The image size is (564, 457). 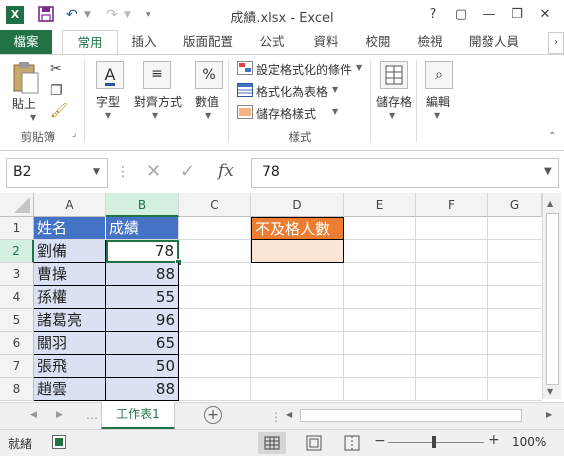 I want to click on conditional-format-dropdown-icon: ▼, so click(x=359, y=67).